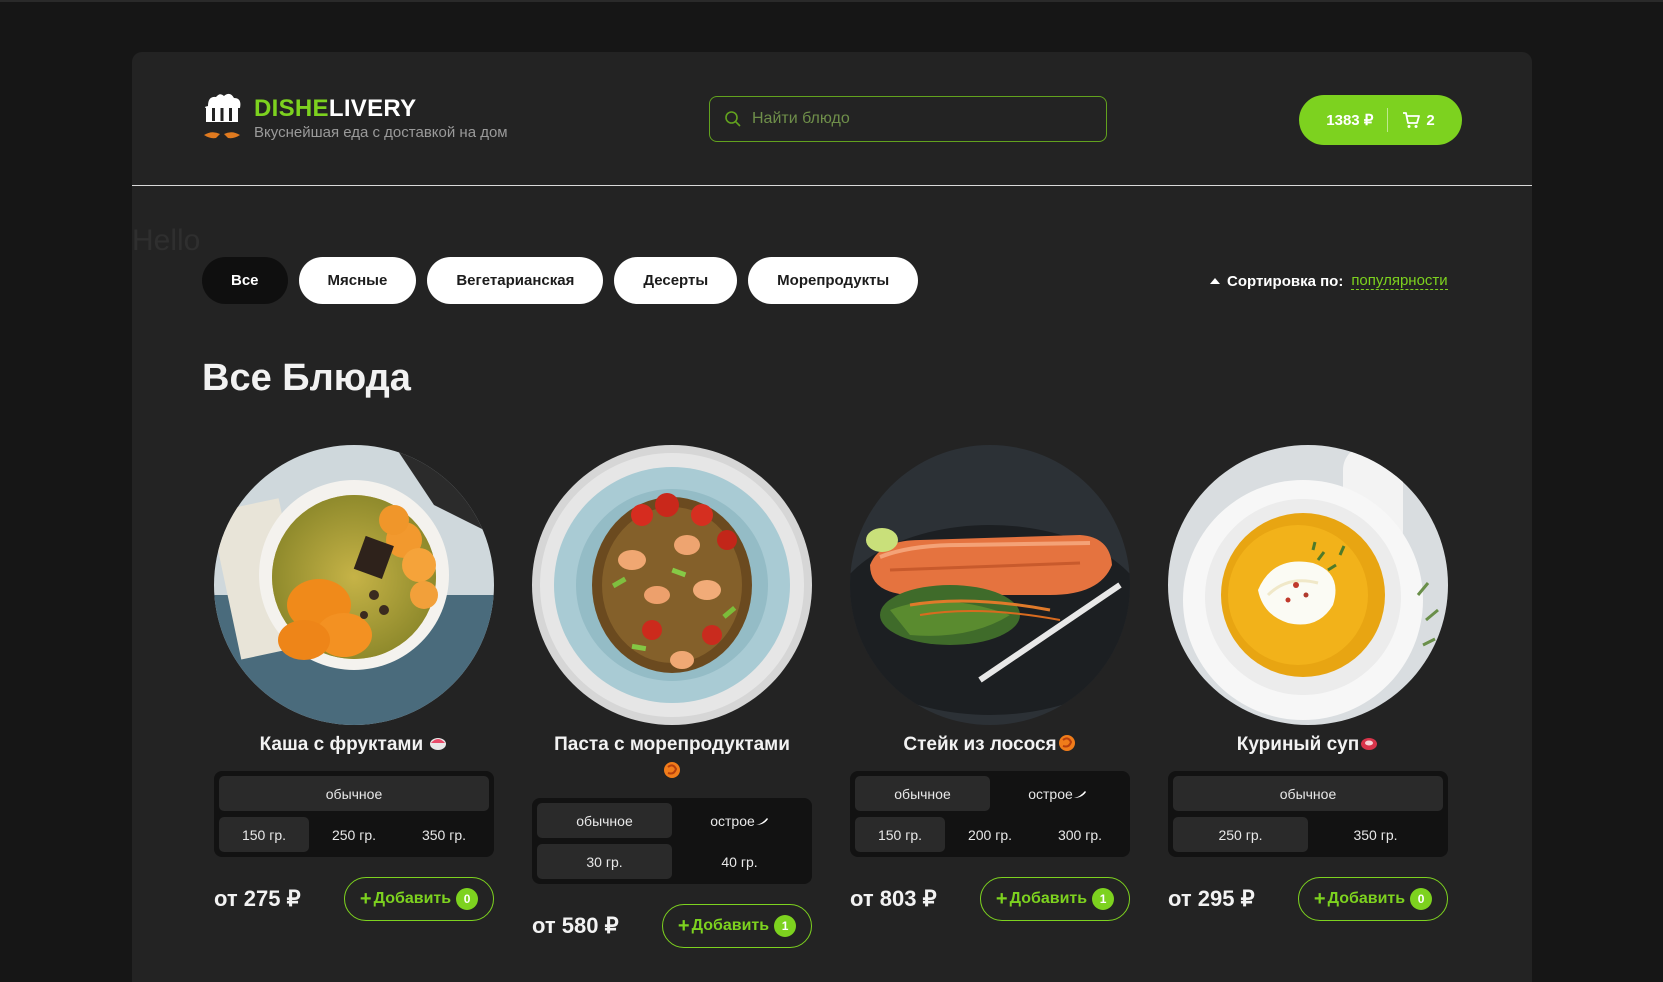 Image resolution: width=1663 pixels, height=982 pixels. What do you see at coordinates (438, 744) in the screenshot?
I see `bowl-icon` at bounding box center [438, 744].